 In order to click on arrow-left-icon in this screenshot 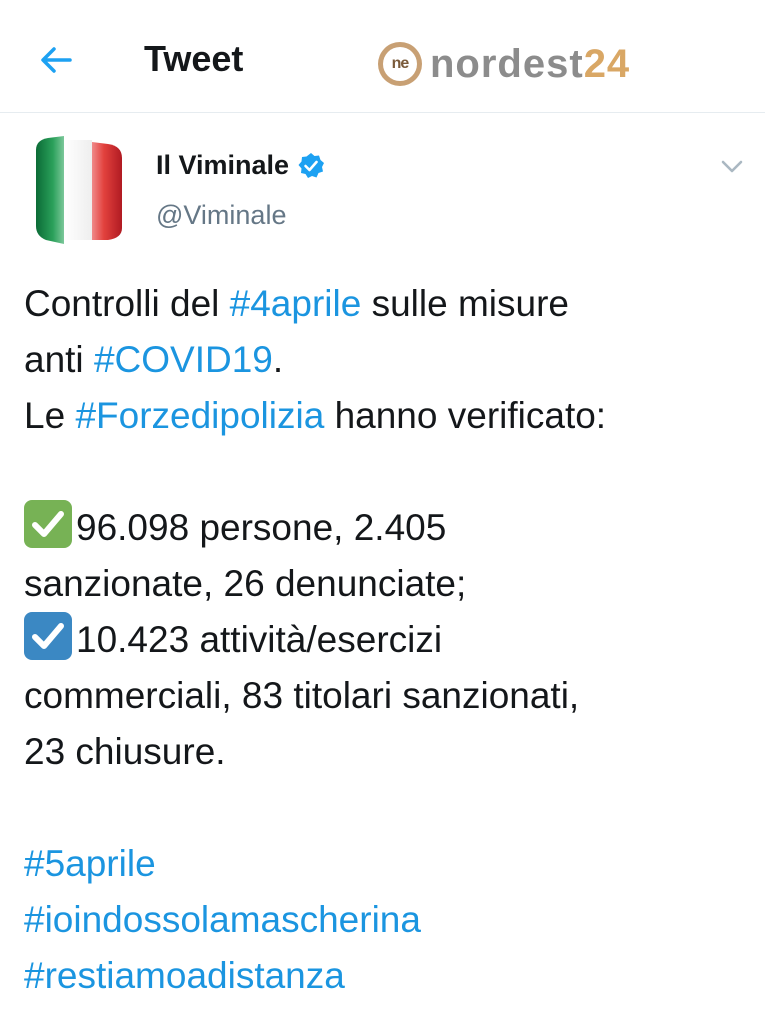, I will do `click(56, 60)`.